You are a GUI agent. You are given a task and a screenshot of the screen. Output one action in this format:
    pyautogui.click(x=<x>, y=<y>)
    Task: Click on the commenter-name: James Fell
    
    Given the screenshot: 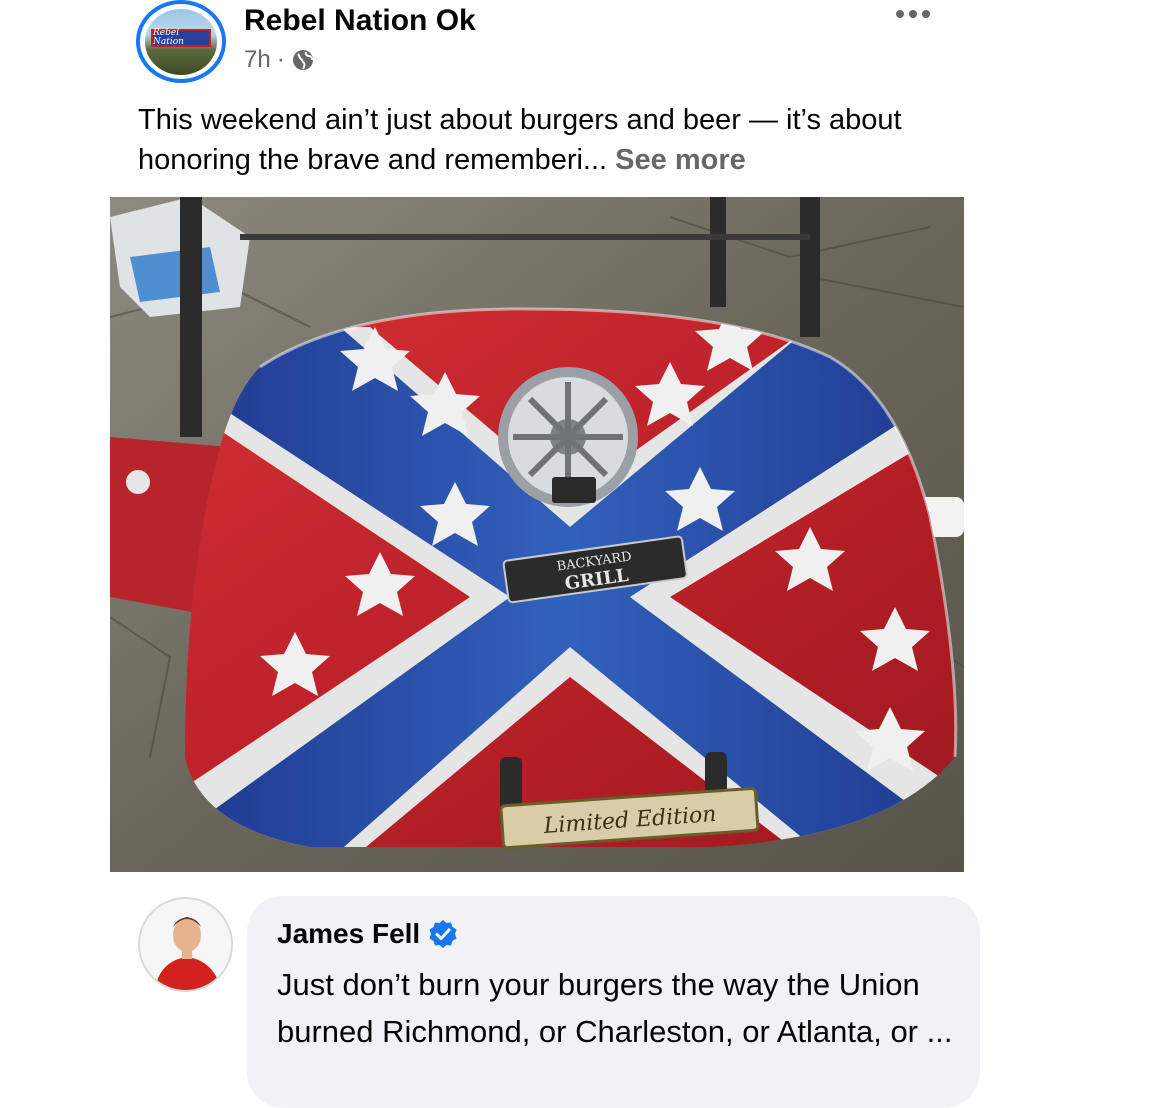 What is the action you would take?
    pyautogui.click(x=348, y=934)
    